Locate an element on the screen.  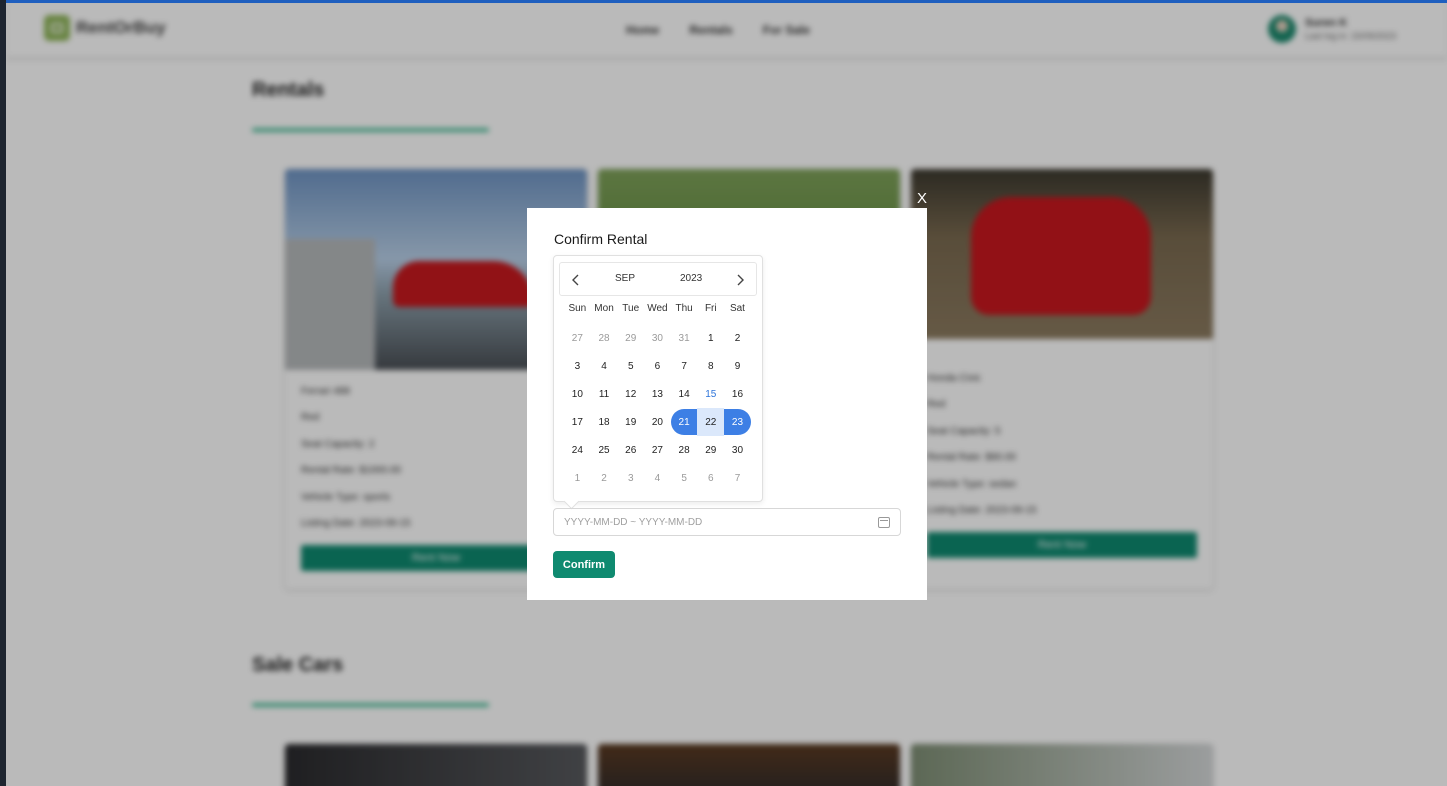
weekday-label: Wed is located at coordinates (657, 308).